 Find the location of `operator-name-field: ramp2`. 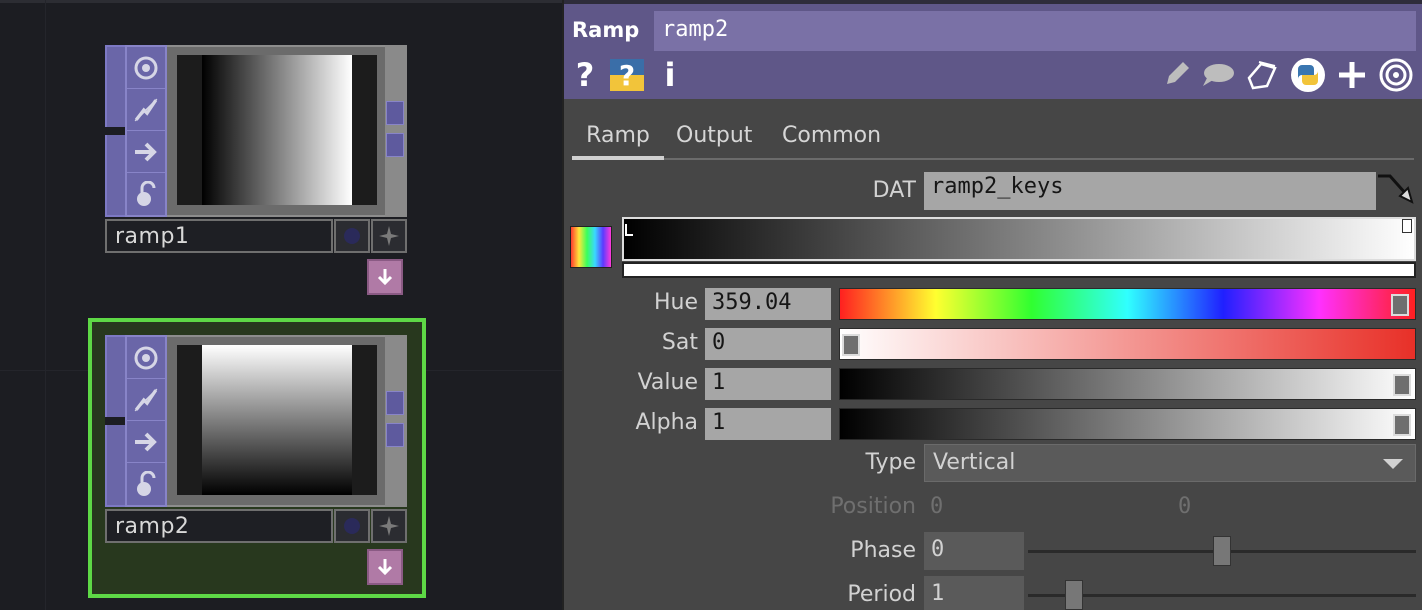

operator-name-field: ramp2 is located at coordinates (1035, 31).